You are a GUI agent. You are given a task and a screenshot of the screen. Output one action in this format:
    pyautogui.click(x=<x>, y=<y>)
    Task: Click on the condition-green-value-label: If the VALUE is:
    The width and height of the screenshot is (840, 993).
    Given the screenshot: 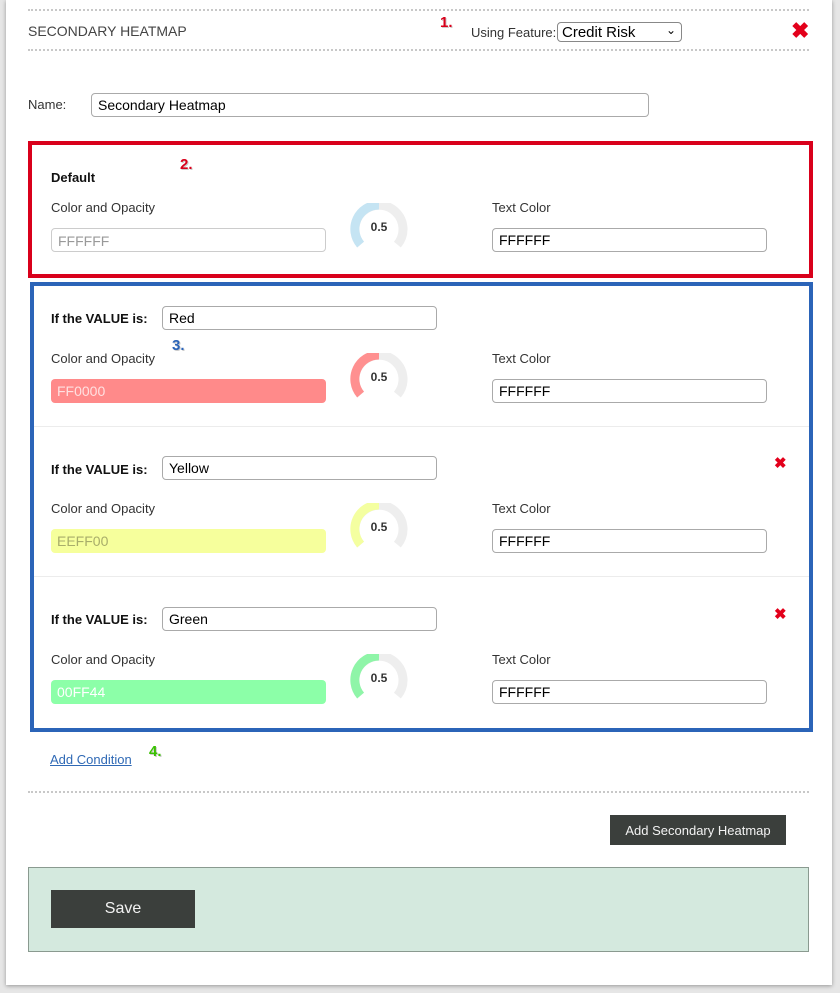 What is the action you would take?
    pyautogui.click(x=99, y=619)
    